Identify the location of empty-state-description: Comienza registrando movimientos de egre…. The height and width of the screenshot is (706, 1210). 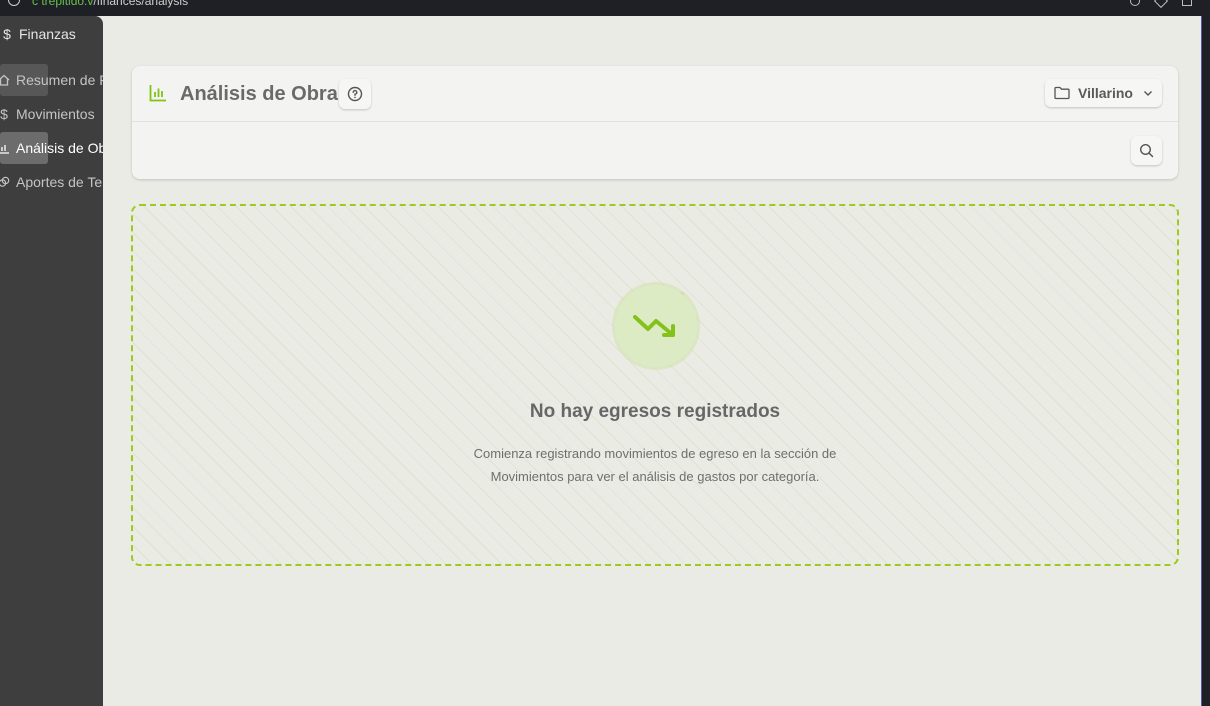
(655, 465).